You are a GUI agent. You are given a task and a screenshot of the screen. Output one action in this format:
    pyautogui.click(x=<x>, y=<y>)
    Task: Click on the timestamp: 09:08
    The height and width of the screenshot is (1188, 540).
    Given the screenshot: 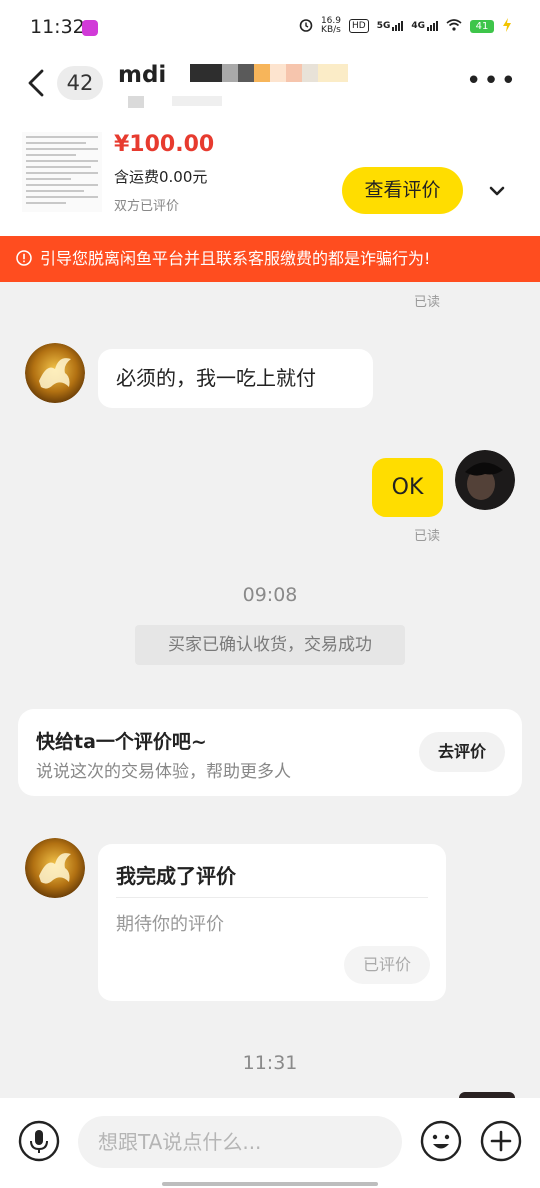 What is the action you would take?
    pyautogui.click(x=270, y=595)
    